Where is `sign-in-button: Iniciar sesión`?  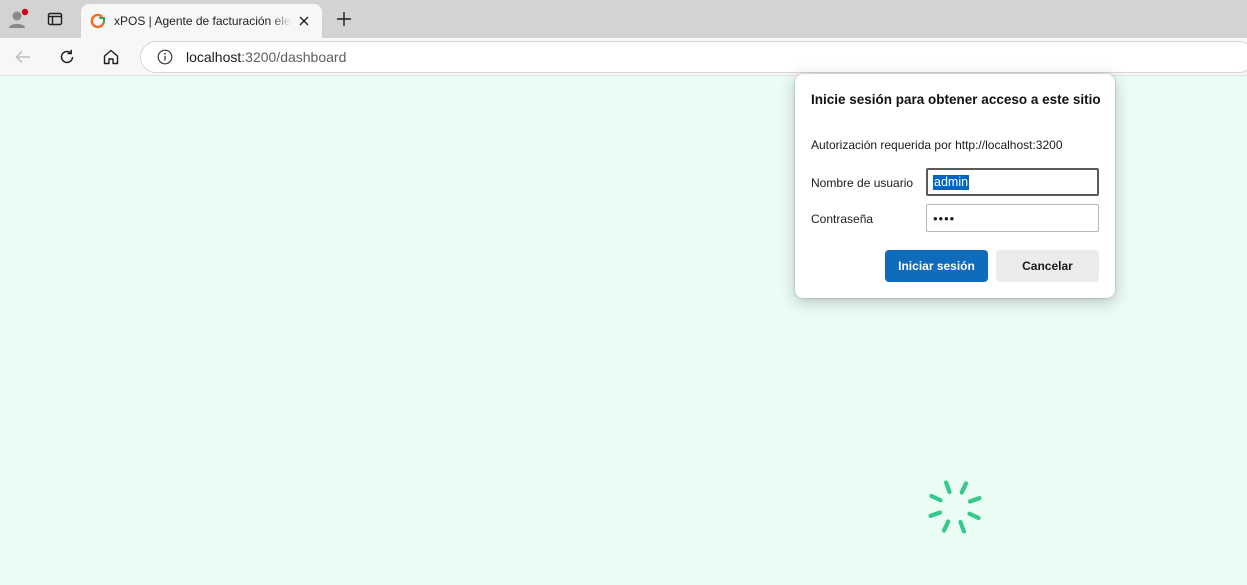
sign-in-button: Iniciar sesión is located at coordinates (936, 266).